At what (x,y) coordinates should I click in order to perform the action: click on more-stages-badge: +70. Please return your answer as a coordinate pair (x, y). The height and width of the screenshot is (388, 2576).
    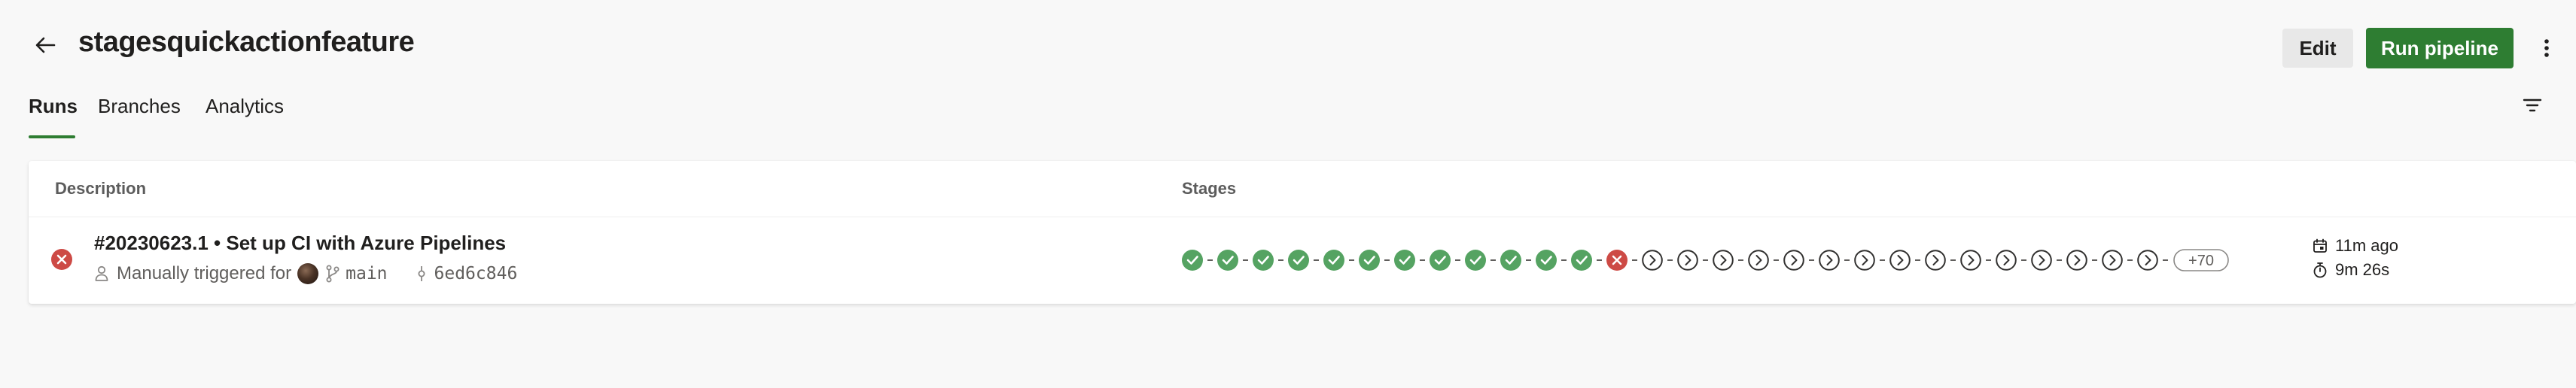
    Looking at the image, I should click on (2201, 260).